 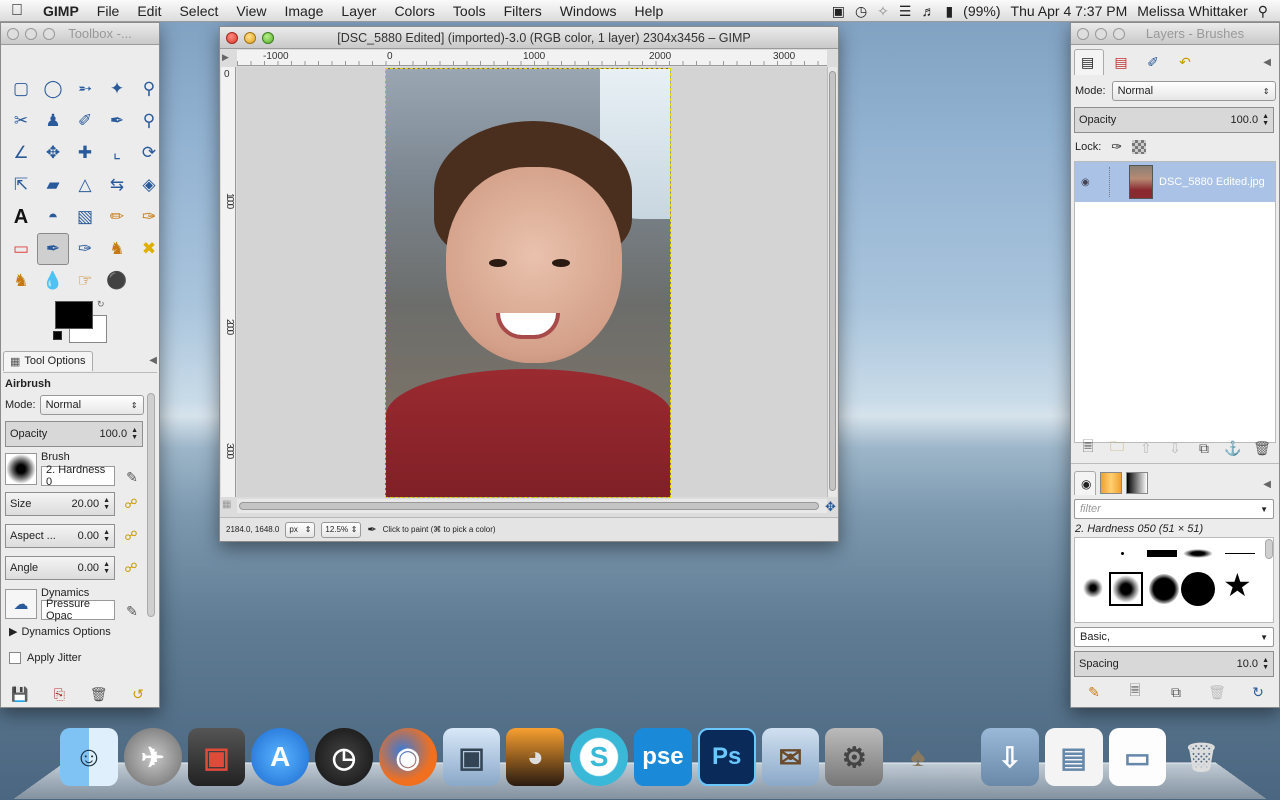 I want to click on dynamics-icon: ☁, so click(x=21, y=604).